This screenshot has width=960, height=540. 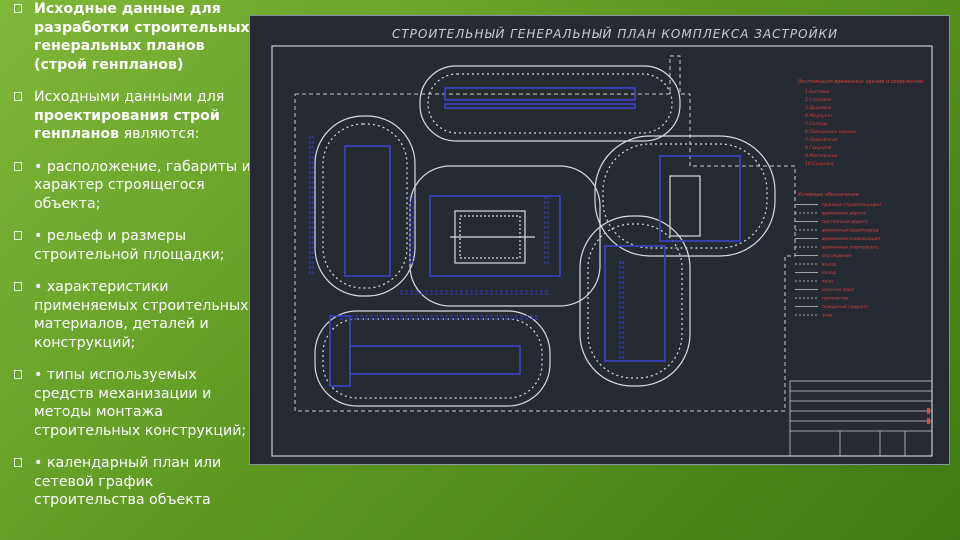 I want to click on legend-item: 10 Сушилка, so click(x=819, y=164).